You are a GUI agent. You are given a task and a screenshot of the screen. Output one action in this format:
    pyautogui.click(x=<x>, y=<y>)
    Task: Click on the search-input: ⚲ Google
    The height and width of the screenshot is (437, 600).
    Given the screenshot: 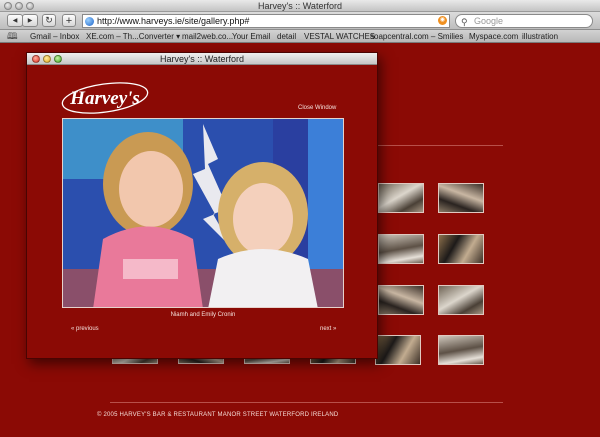 What is the action you would take?
    pyautogui.click(x=524, y=21)
    